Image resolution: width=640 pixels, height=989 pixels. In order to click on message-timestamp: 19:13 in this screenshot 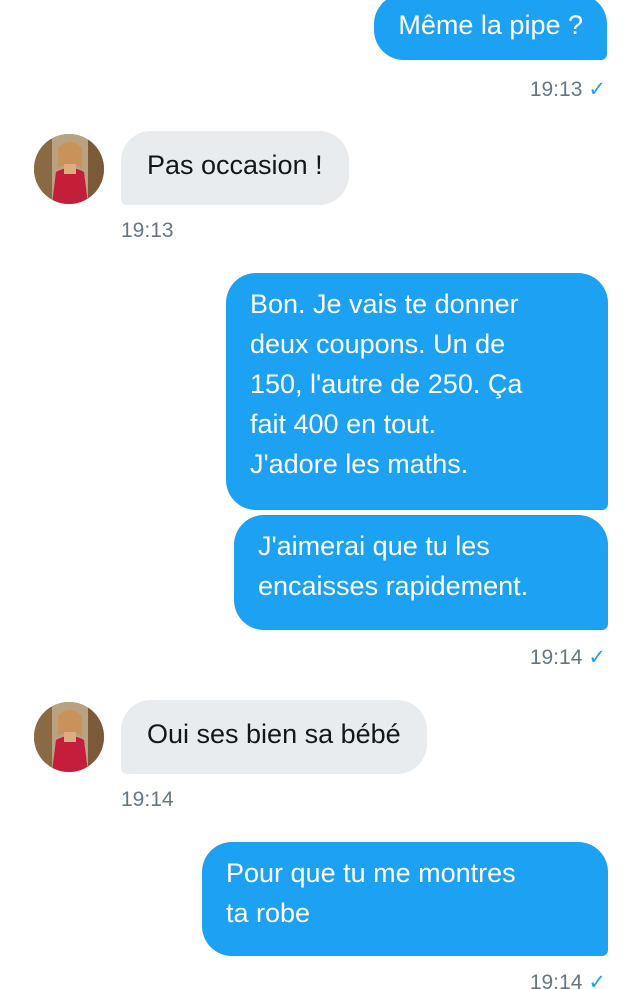, I will do `click(147, 231)`.